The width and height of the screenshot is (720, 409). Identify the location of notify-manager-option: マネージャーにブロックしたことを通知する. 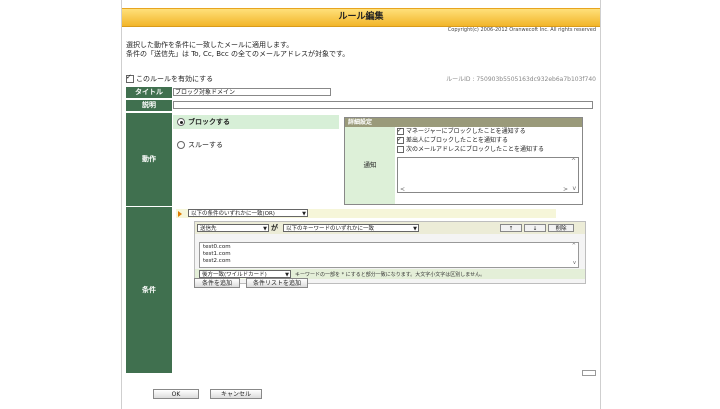
(488, 131).